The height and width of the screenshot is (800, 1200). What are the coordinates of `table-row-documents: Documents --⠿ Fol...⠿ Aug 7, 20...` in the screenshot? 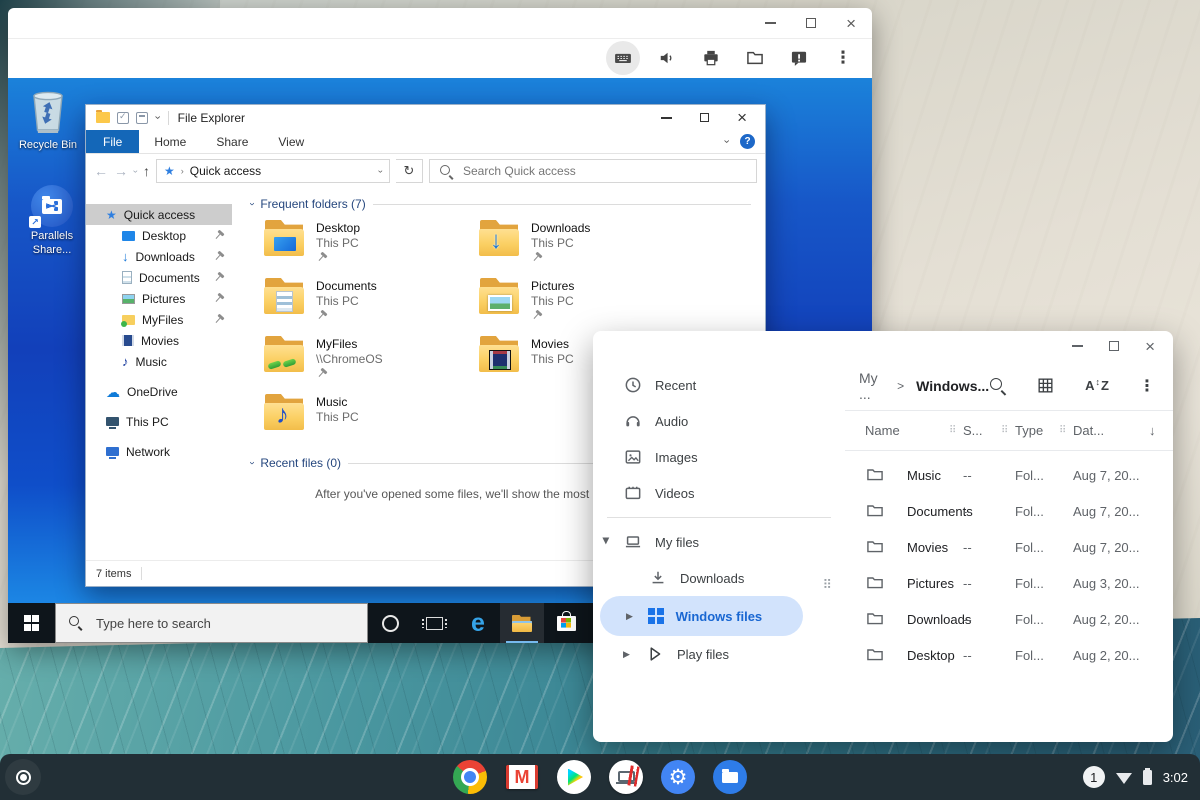 It's located at (1009, 511).